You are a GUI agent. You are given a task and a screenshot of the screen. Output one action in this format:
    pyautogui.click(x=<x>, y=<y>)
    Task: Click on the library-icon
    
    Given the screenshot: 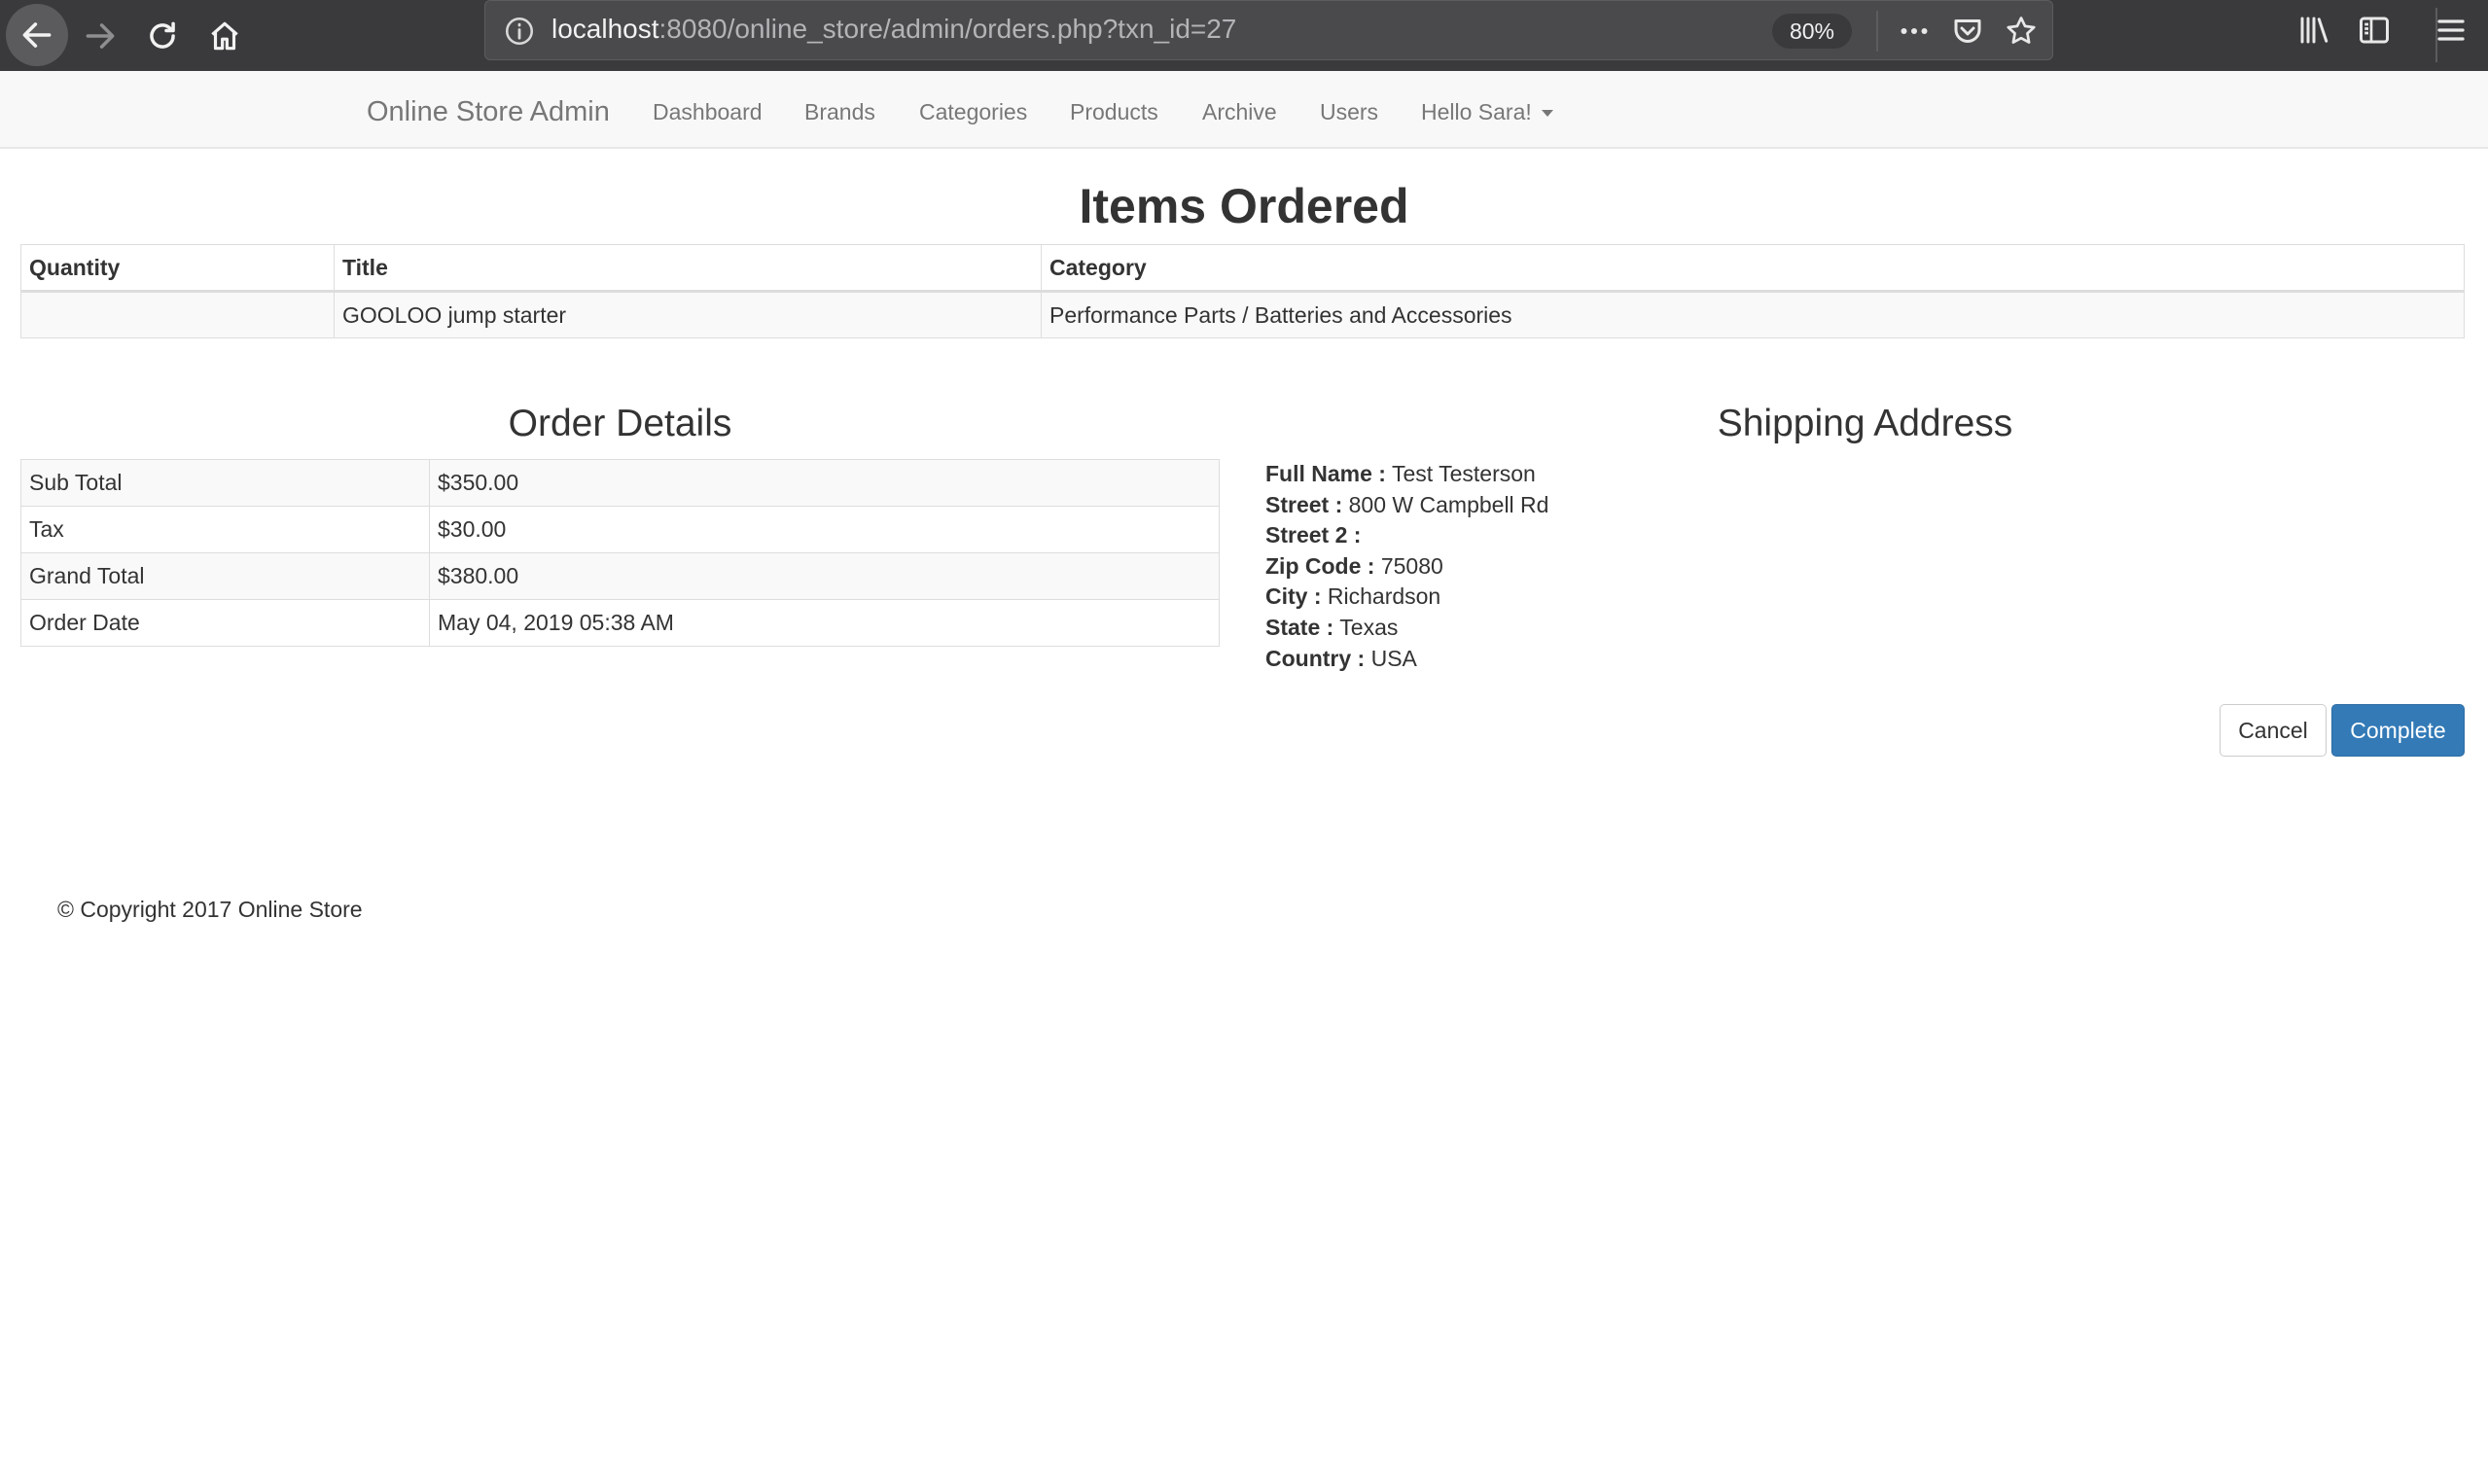 What is the action you would take?
    pyautogui.click(x=2314, y=31)
    